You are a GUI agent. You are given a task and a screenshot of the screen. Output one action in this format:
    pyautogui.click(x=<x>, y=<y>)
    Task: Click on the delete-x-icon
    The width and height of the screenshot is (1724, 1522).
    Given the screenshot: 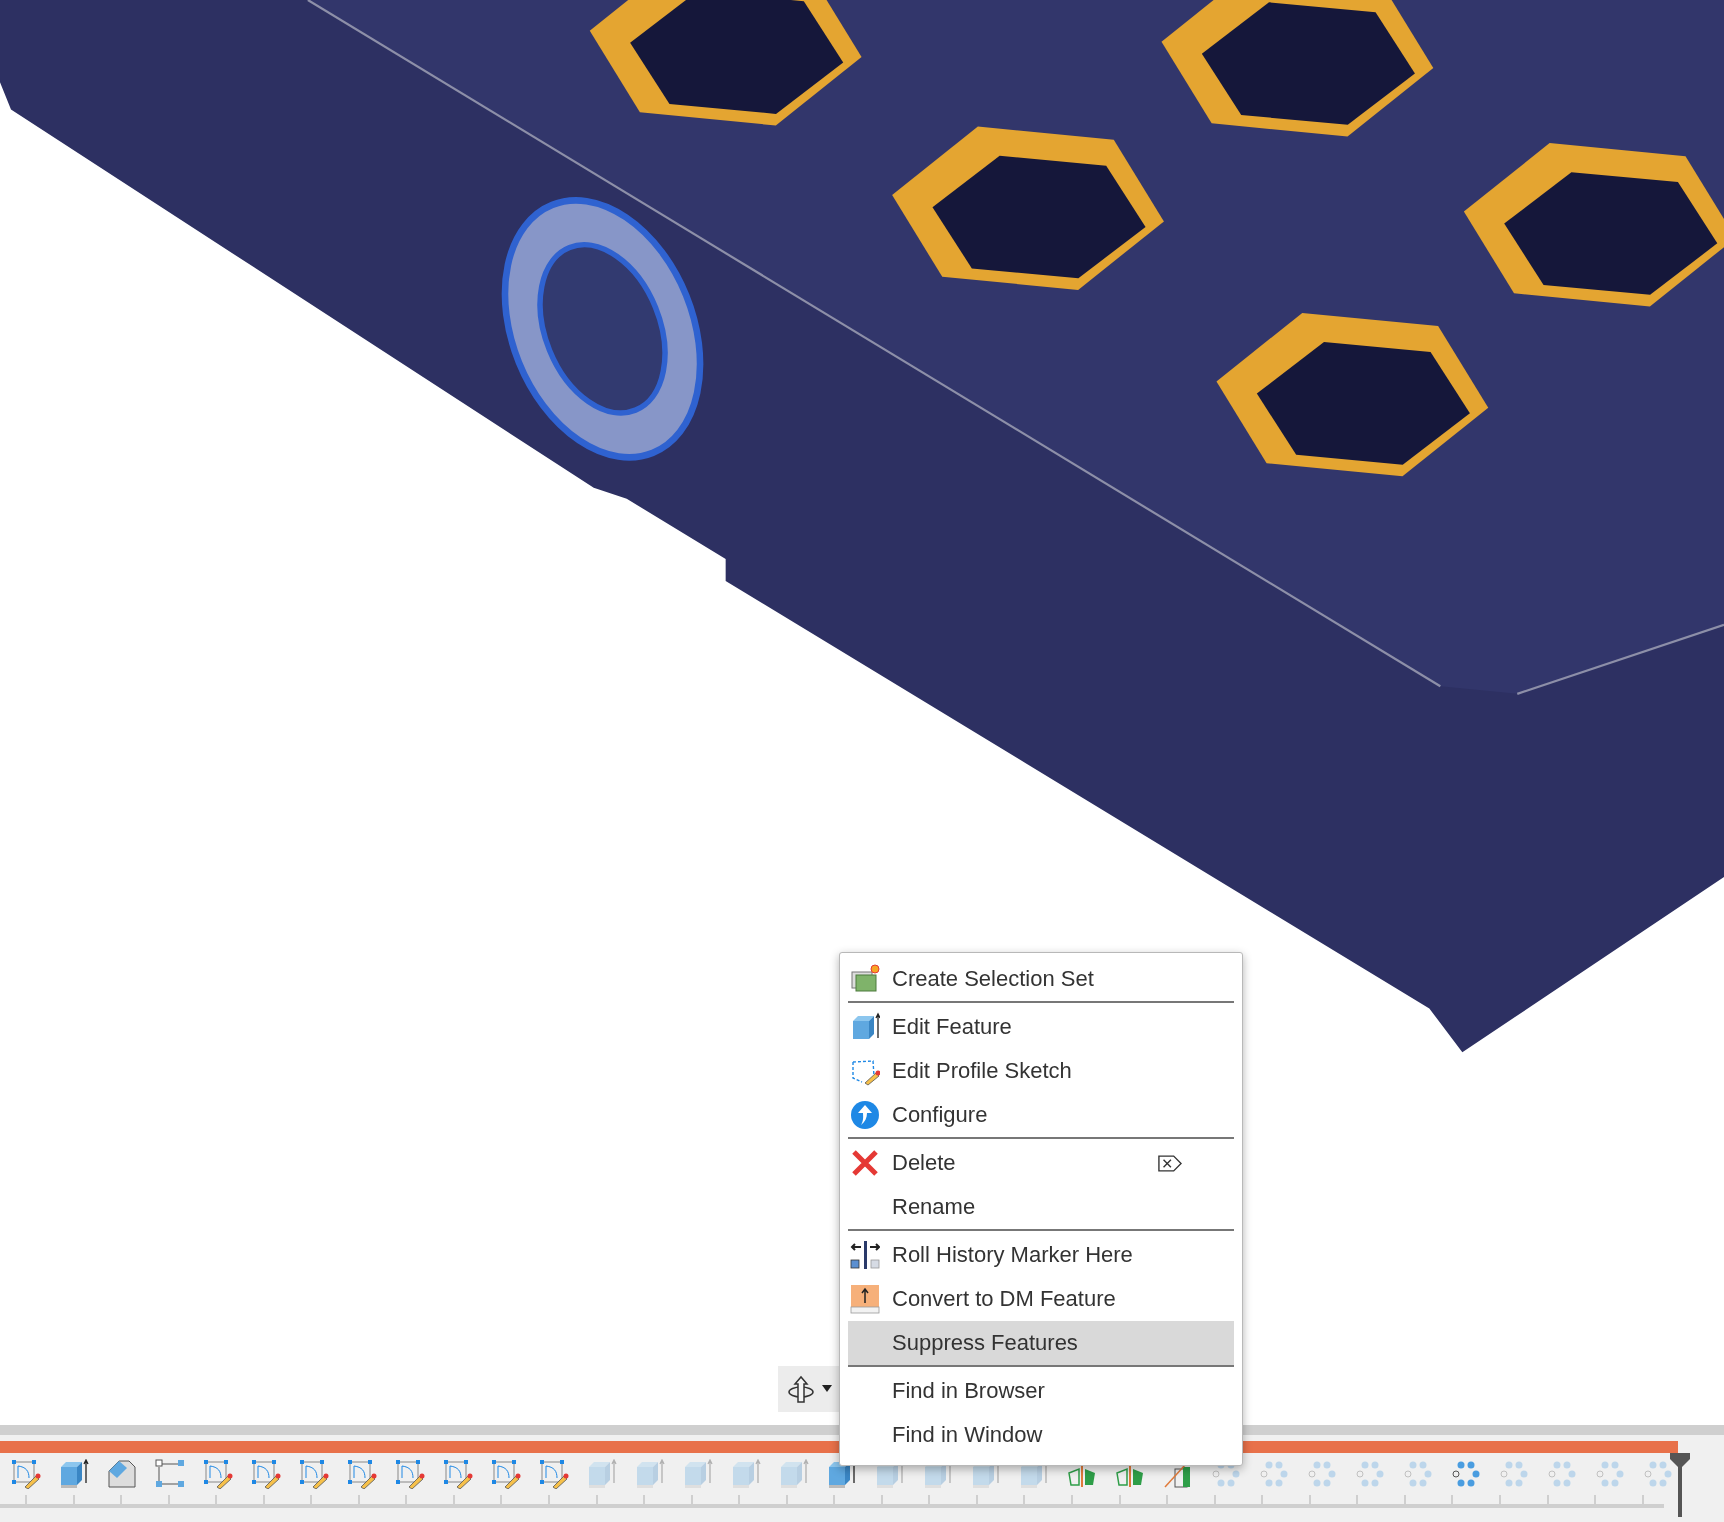 What is the action you would take?
    pyautogui.click(x=865, y=1163)
    